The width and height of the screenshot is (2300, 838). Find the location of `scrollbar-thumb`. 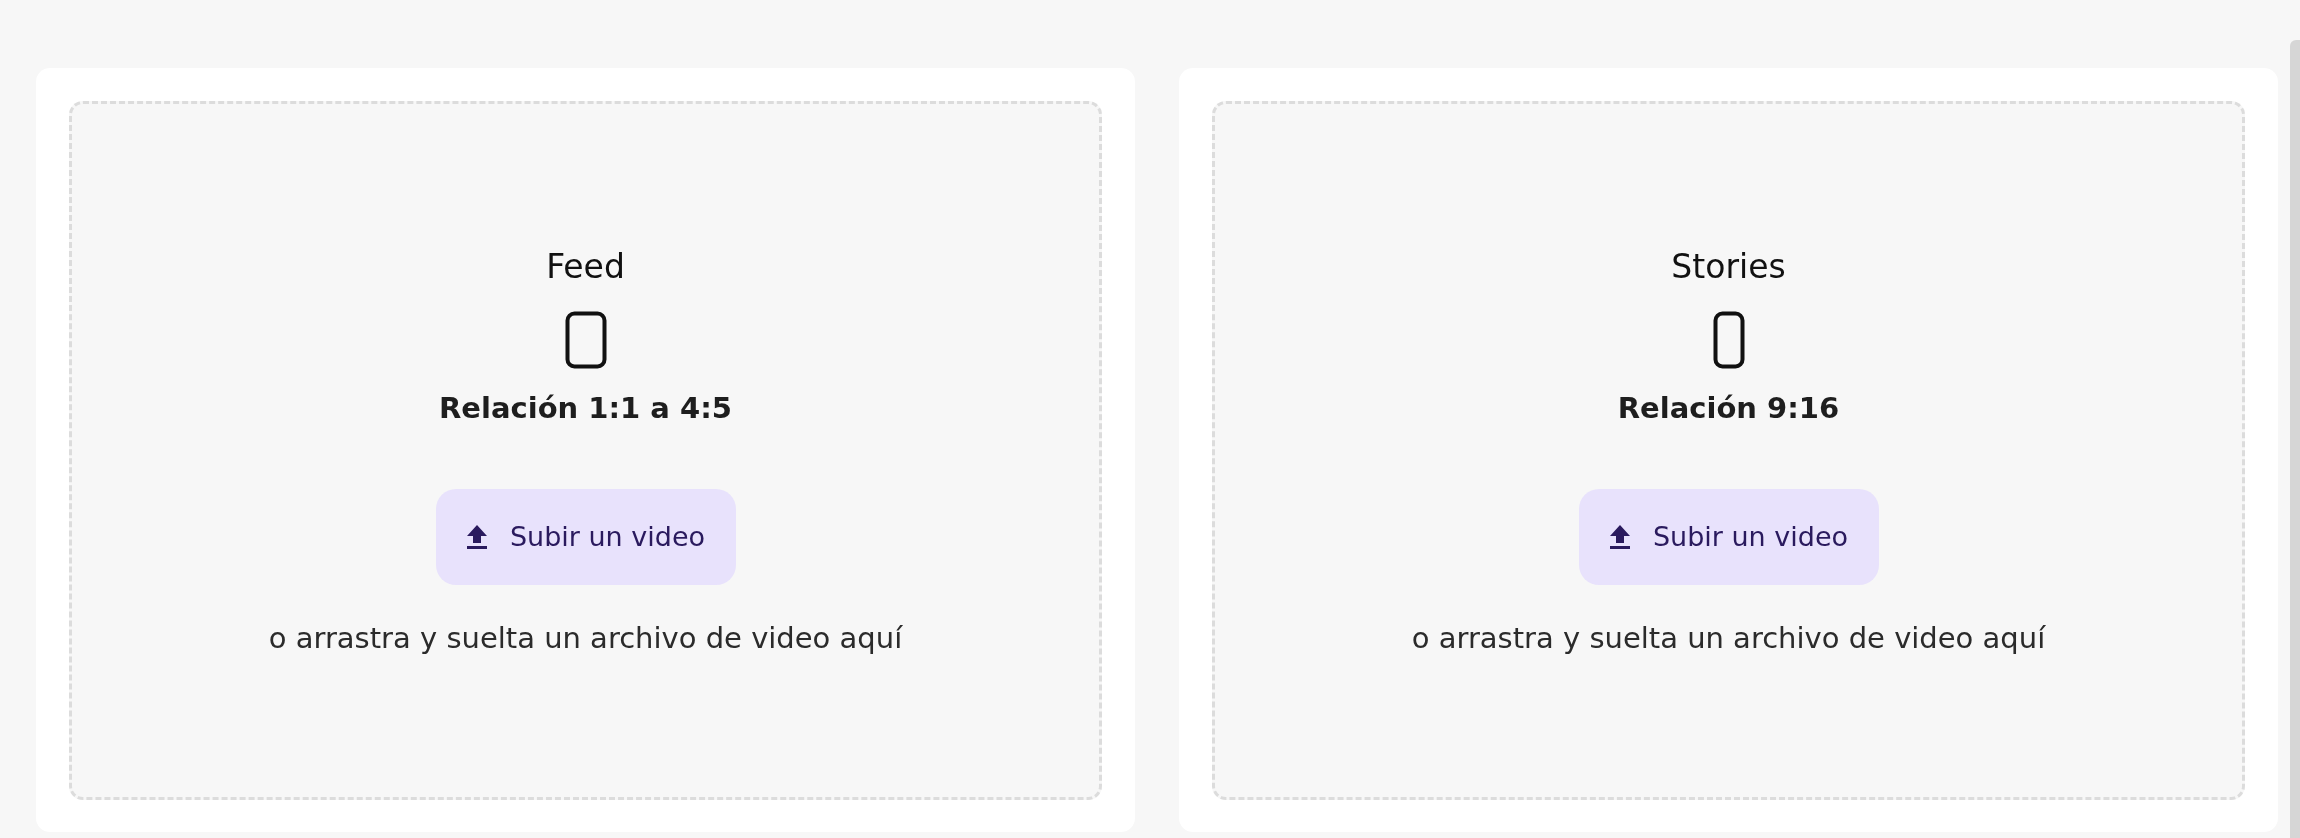

scrollbar-thumb is located at coordinates (2295, 439).